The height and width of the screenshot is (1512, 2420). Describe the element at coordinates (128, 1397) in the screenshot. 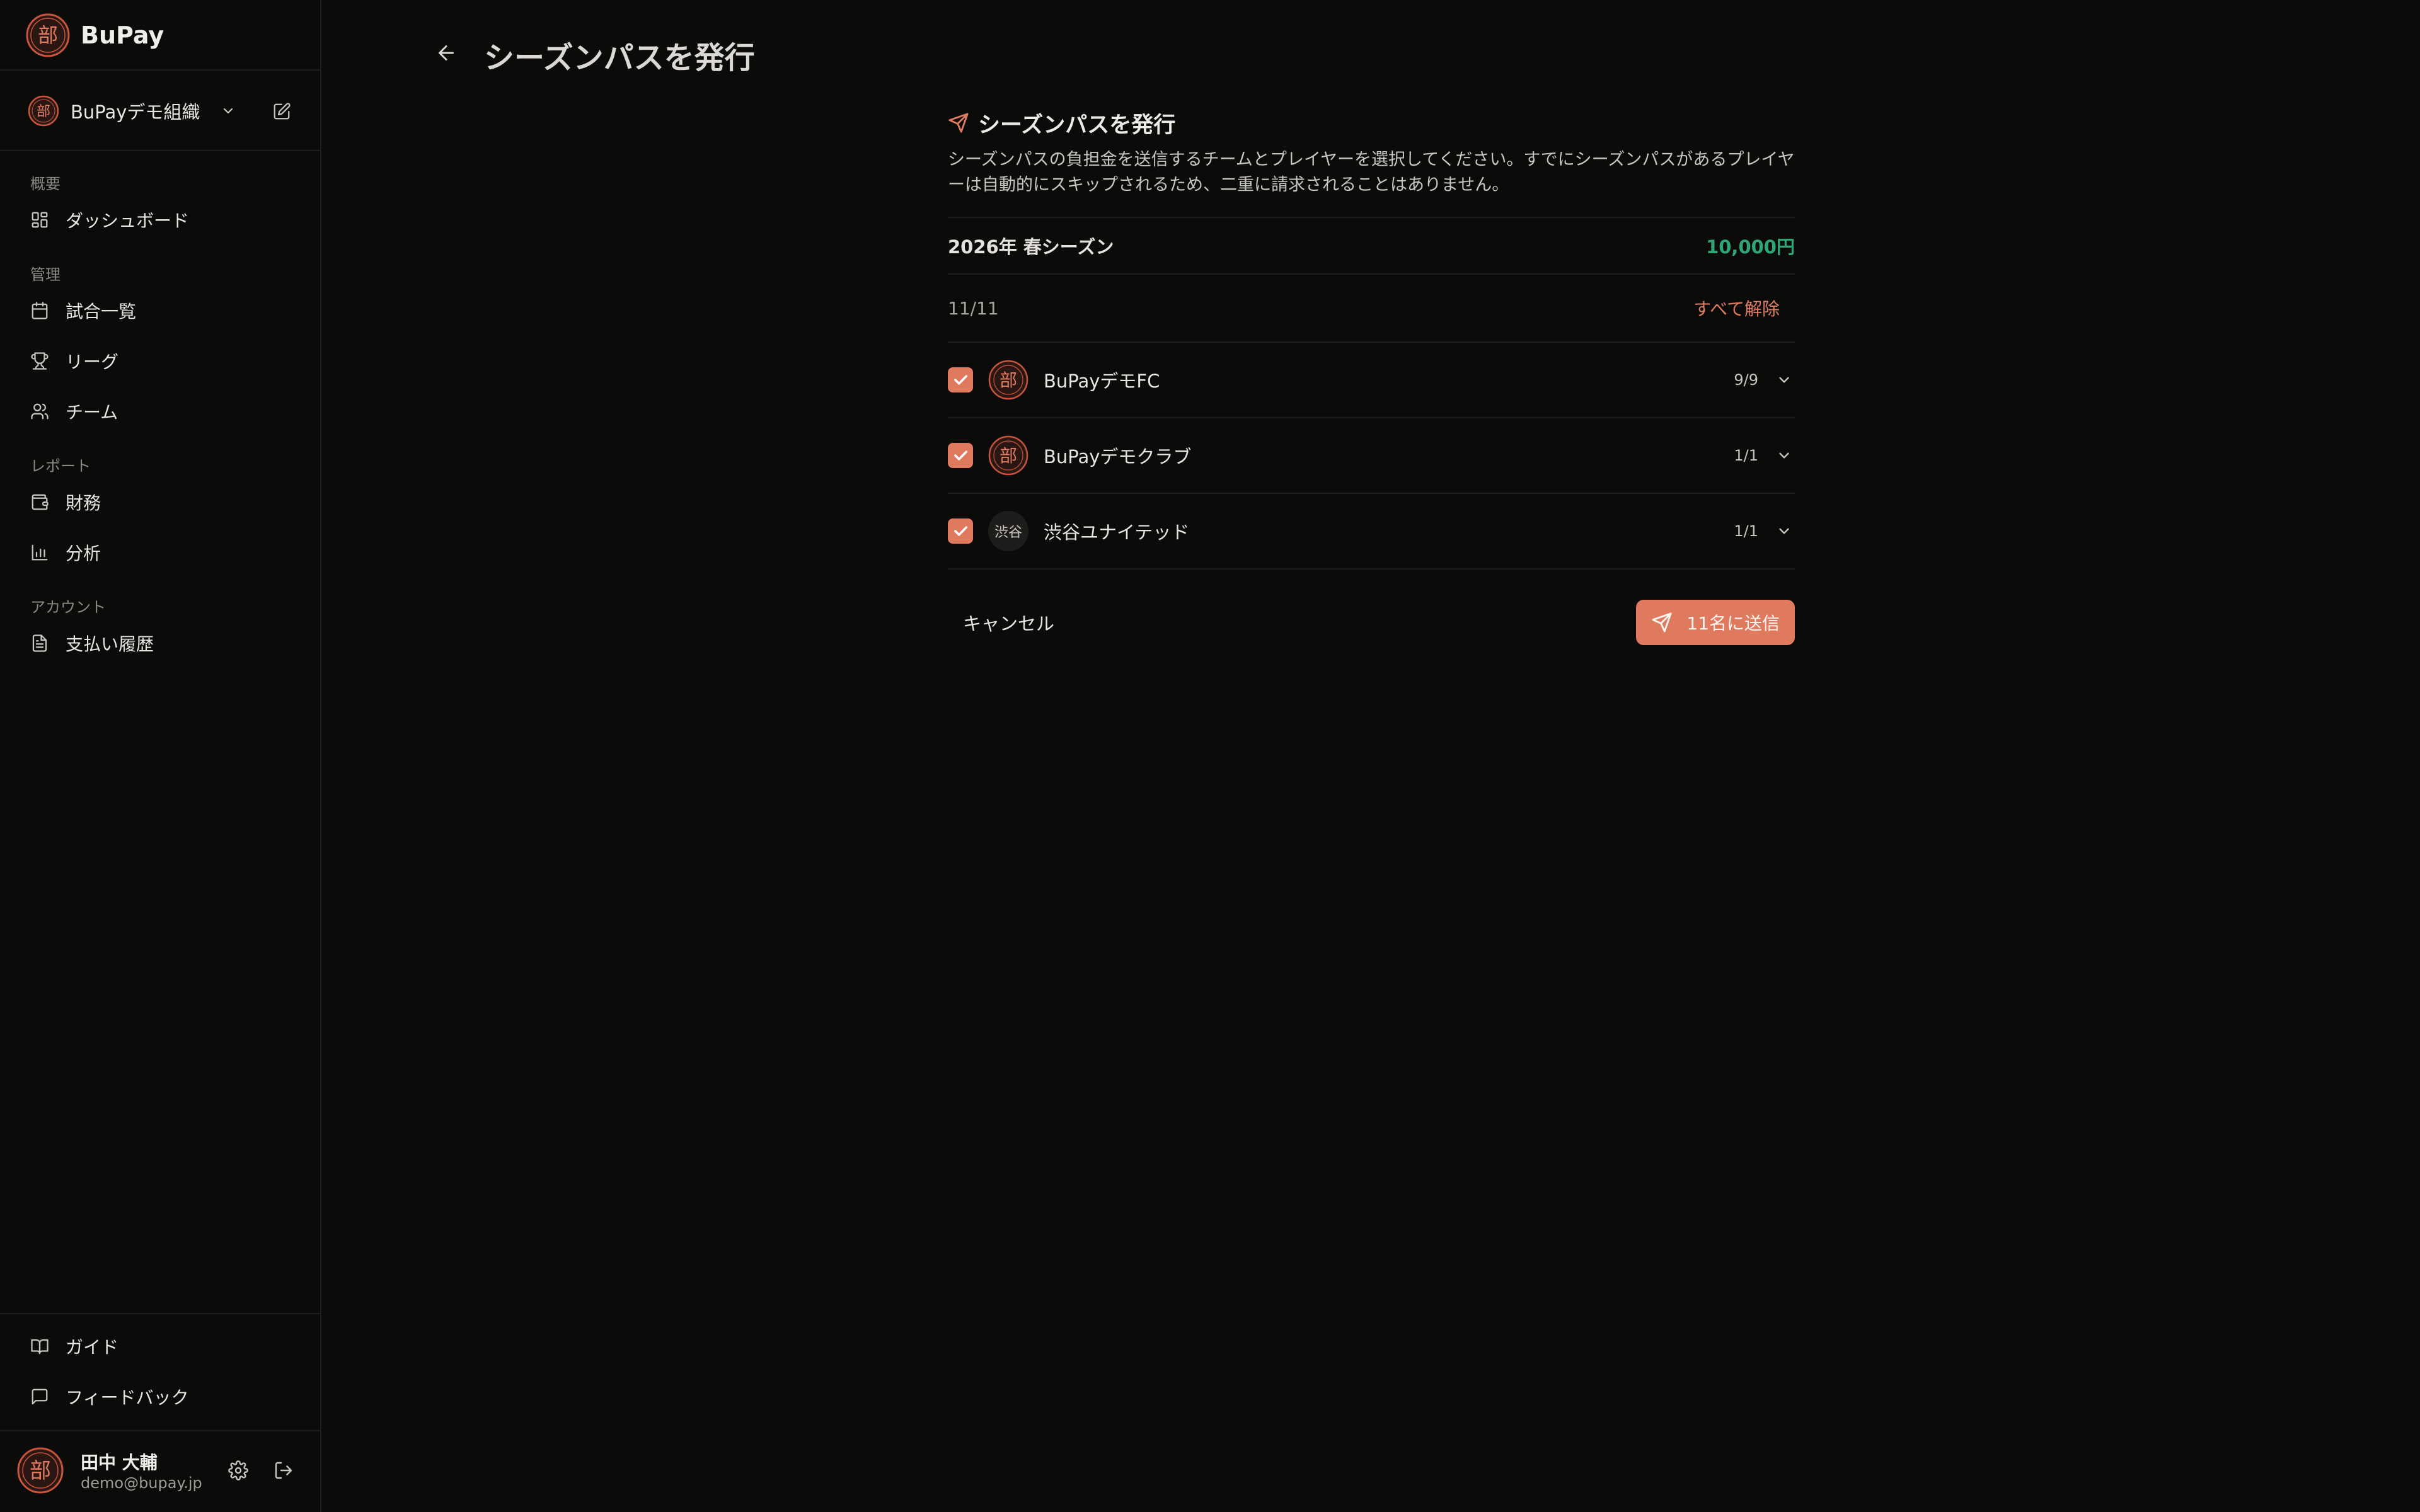

I see `nav-item-label: フィードバック` at that location.